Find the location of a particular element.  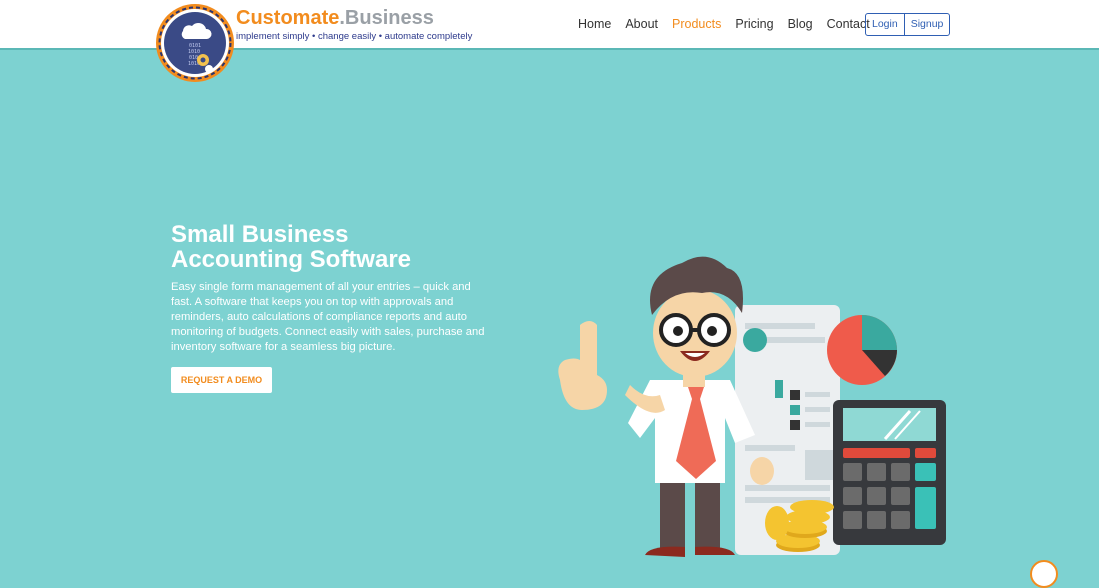

login-button: Login is located at coordinates (885, 24).